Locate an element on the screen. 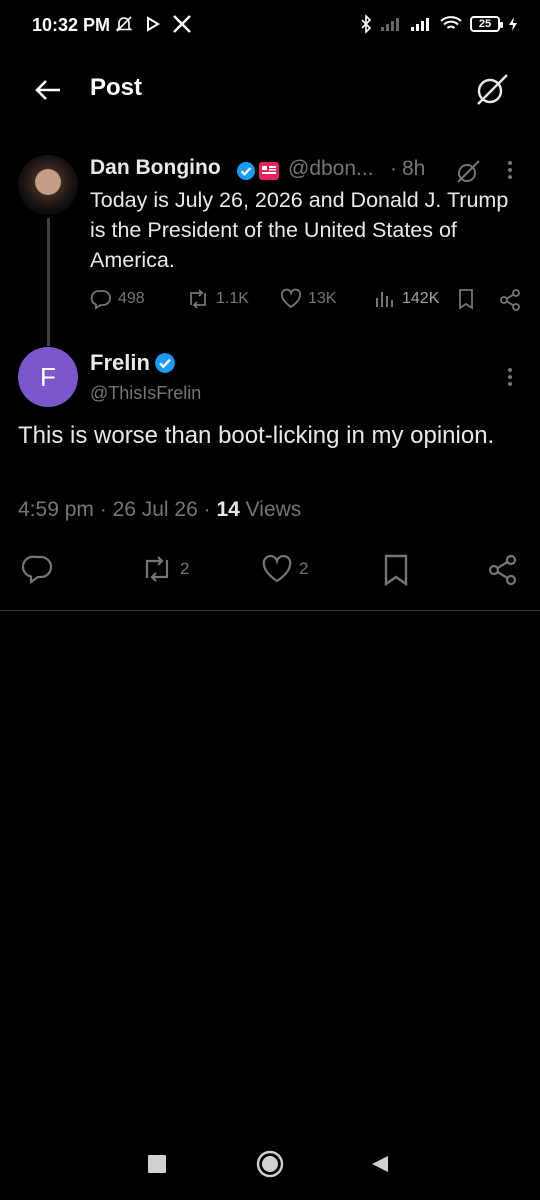  views-icon is located at coordinates (384, 299).